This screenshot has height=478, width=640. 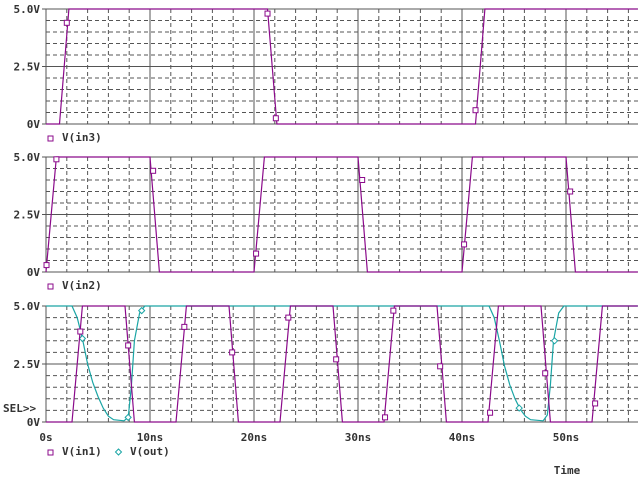 I want to click on x-axis-label: Time, so click(x=567, y=470).